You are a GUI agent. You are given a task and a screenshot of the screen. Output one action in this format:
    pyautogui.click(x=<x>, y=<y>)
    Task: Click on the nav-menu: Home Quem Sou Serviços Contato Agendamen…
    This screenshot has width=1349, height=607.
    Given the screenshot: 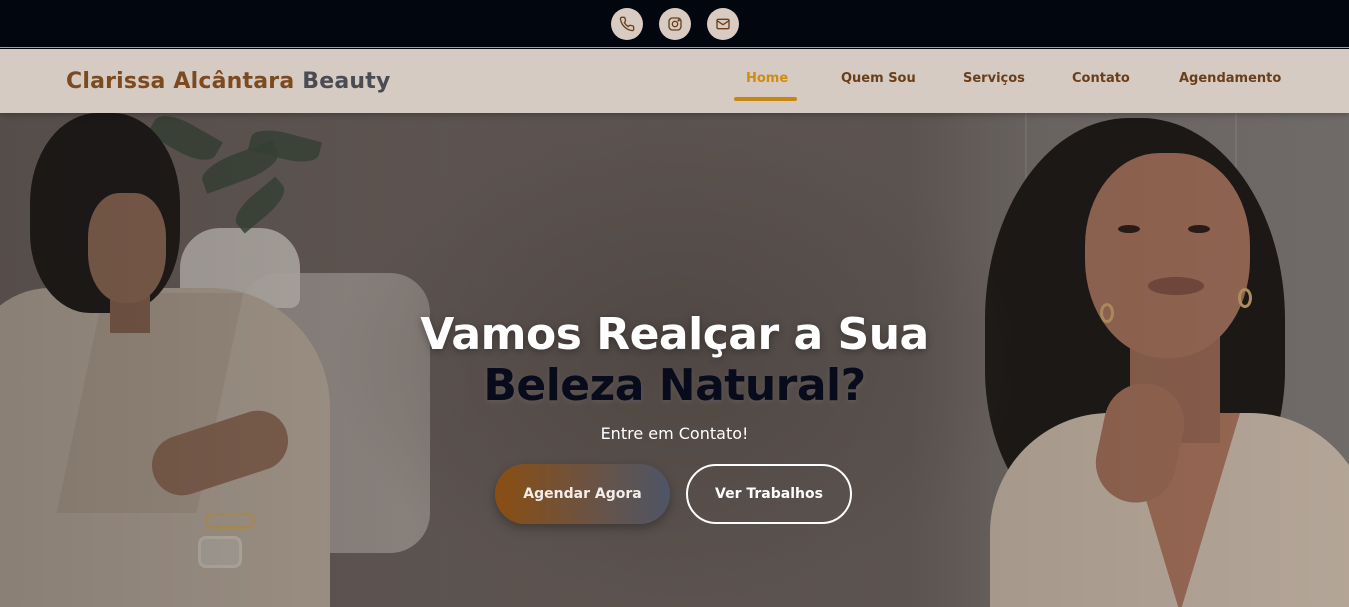 What is the action you would take?
    pyautogui.click(x=674, y=81)
    